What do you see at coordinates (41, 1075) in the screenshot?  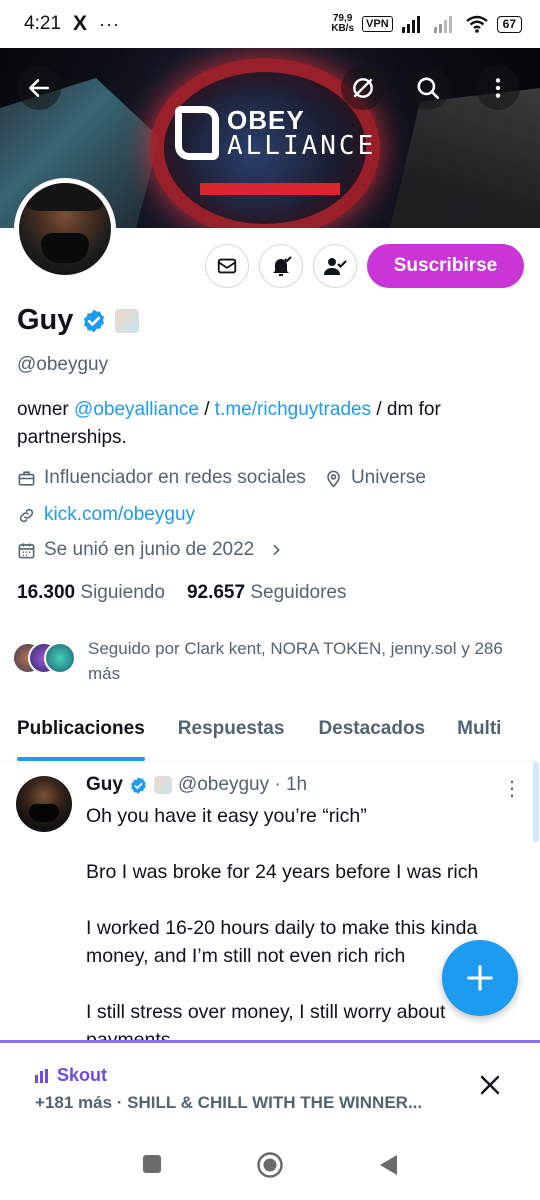 I see `audio-bars-icon` at bounding box center [41, 1075].